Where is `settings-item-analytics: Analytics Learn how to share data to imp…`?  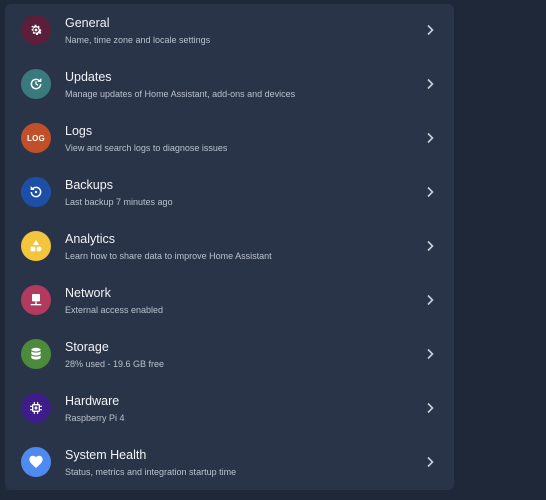
settings-item-analytics: Analytics Learn how to share data to imp… is located at coordinates (229, 247).